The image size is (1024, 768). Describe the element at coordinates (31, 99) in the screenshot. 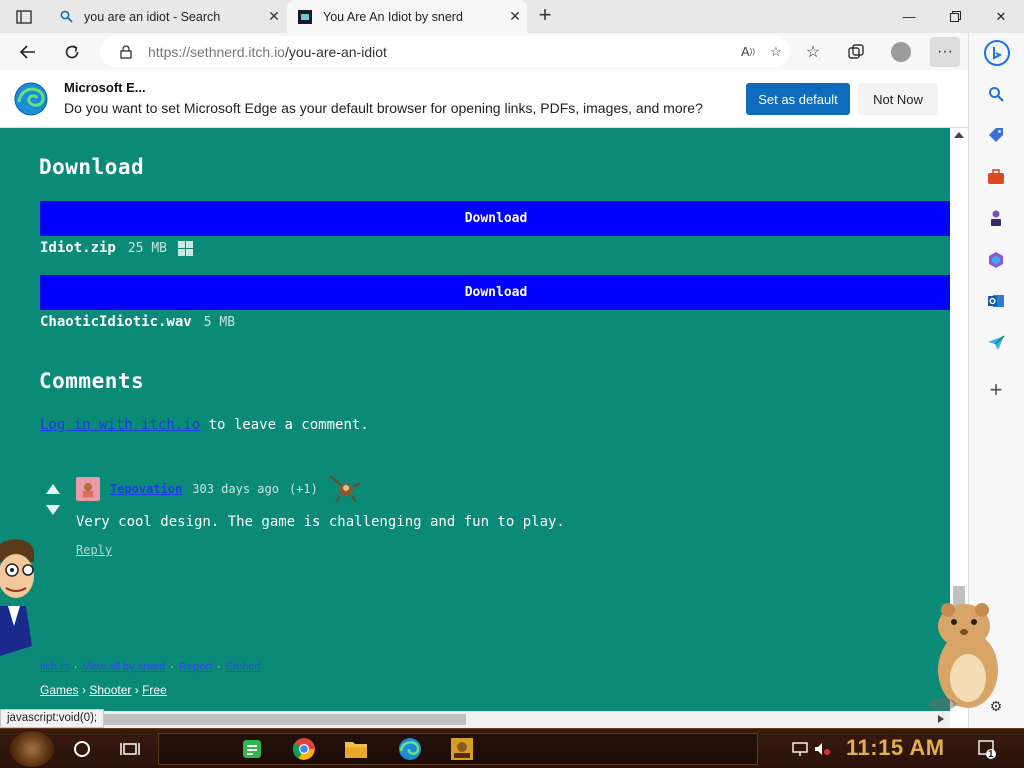

I see `edge-logo-icon` at that location.